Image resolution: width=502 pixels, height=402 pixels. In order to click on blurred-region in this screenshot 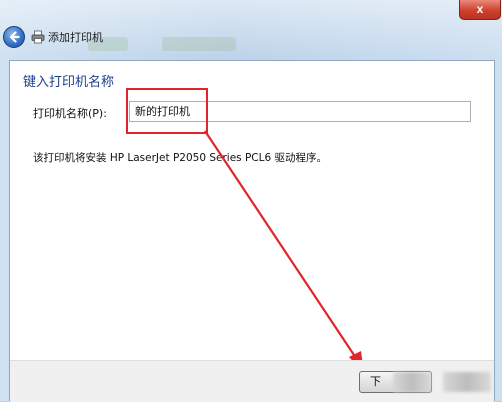, I will do `click(412, 382)`.